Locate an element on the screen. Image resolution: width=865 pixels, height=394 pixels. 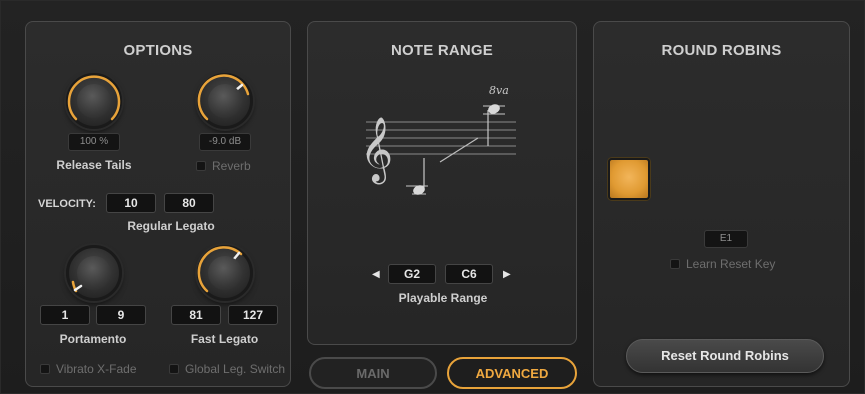
vibrato-xfade-toggle: Vibrato X-Fade is located at coordinates (88, 369).